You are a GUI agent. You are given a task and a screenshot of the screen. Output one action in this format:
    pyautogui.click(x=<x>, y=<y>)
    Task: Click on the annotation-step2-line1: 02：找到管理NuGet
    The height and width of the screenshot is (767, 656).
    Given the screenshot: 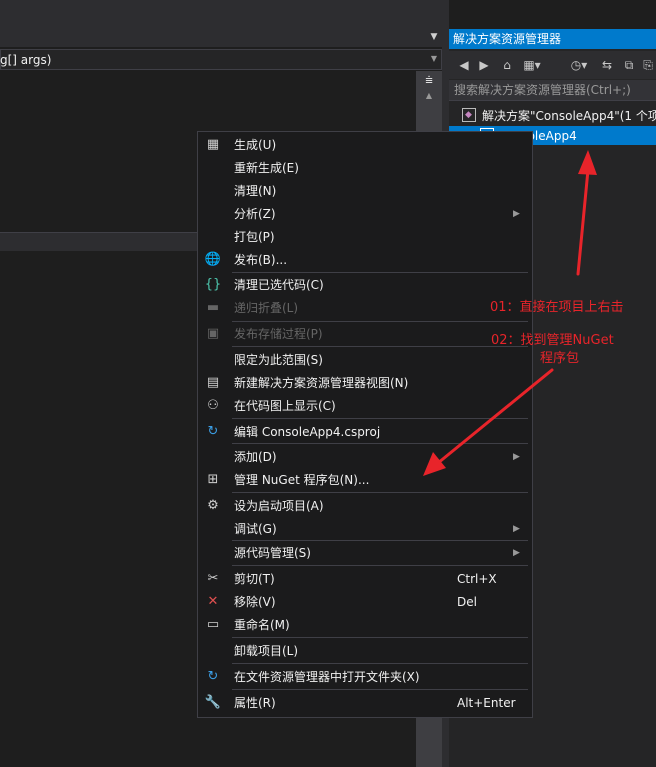 What is the action you would take?
    pyautogui.click(x=552, y=340)
    